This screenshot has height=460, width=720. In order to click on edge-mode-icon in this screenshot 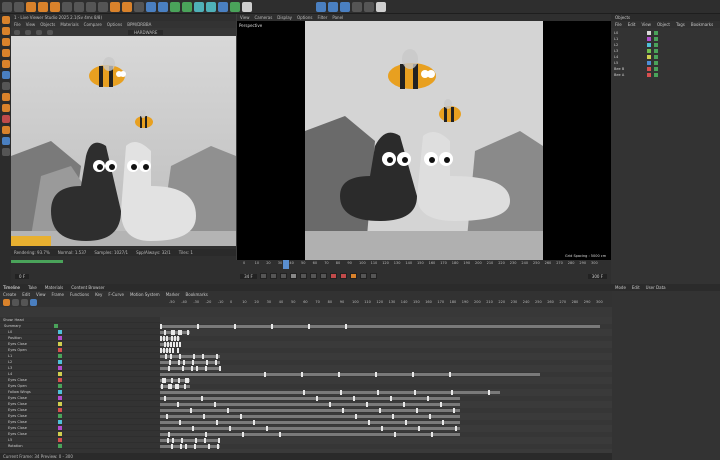, I will do `click(5, 53)`.